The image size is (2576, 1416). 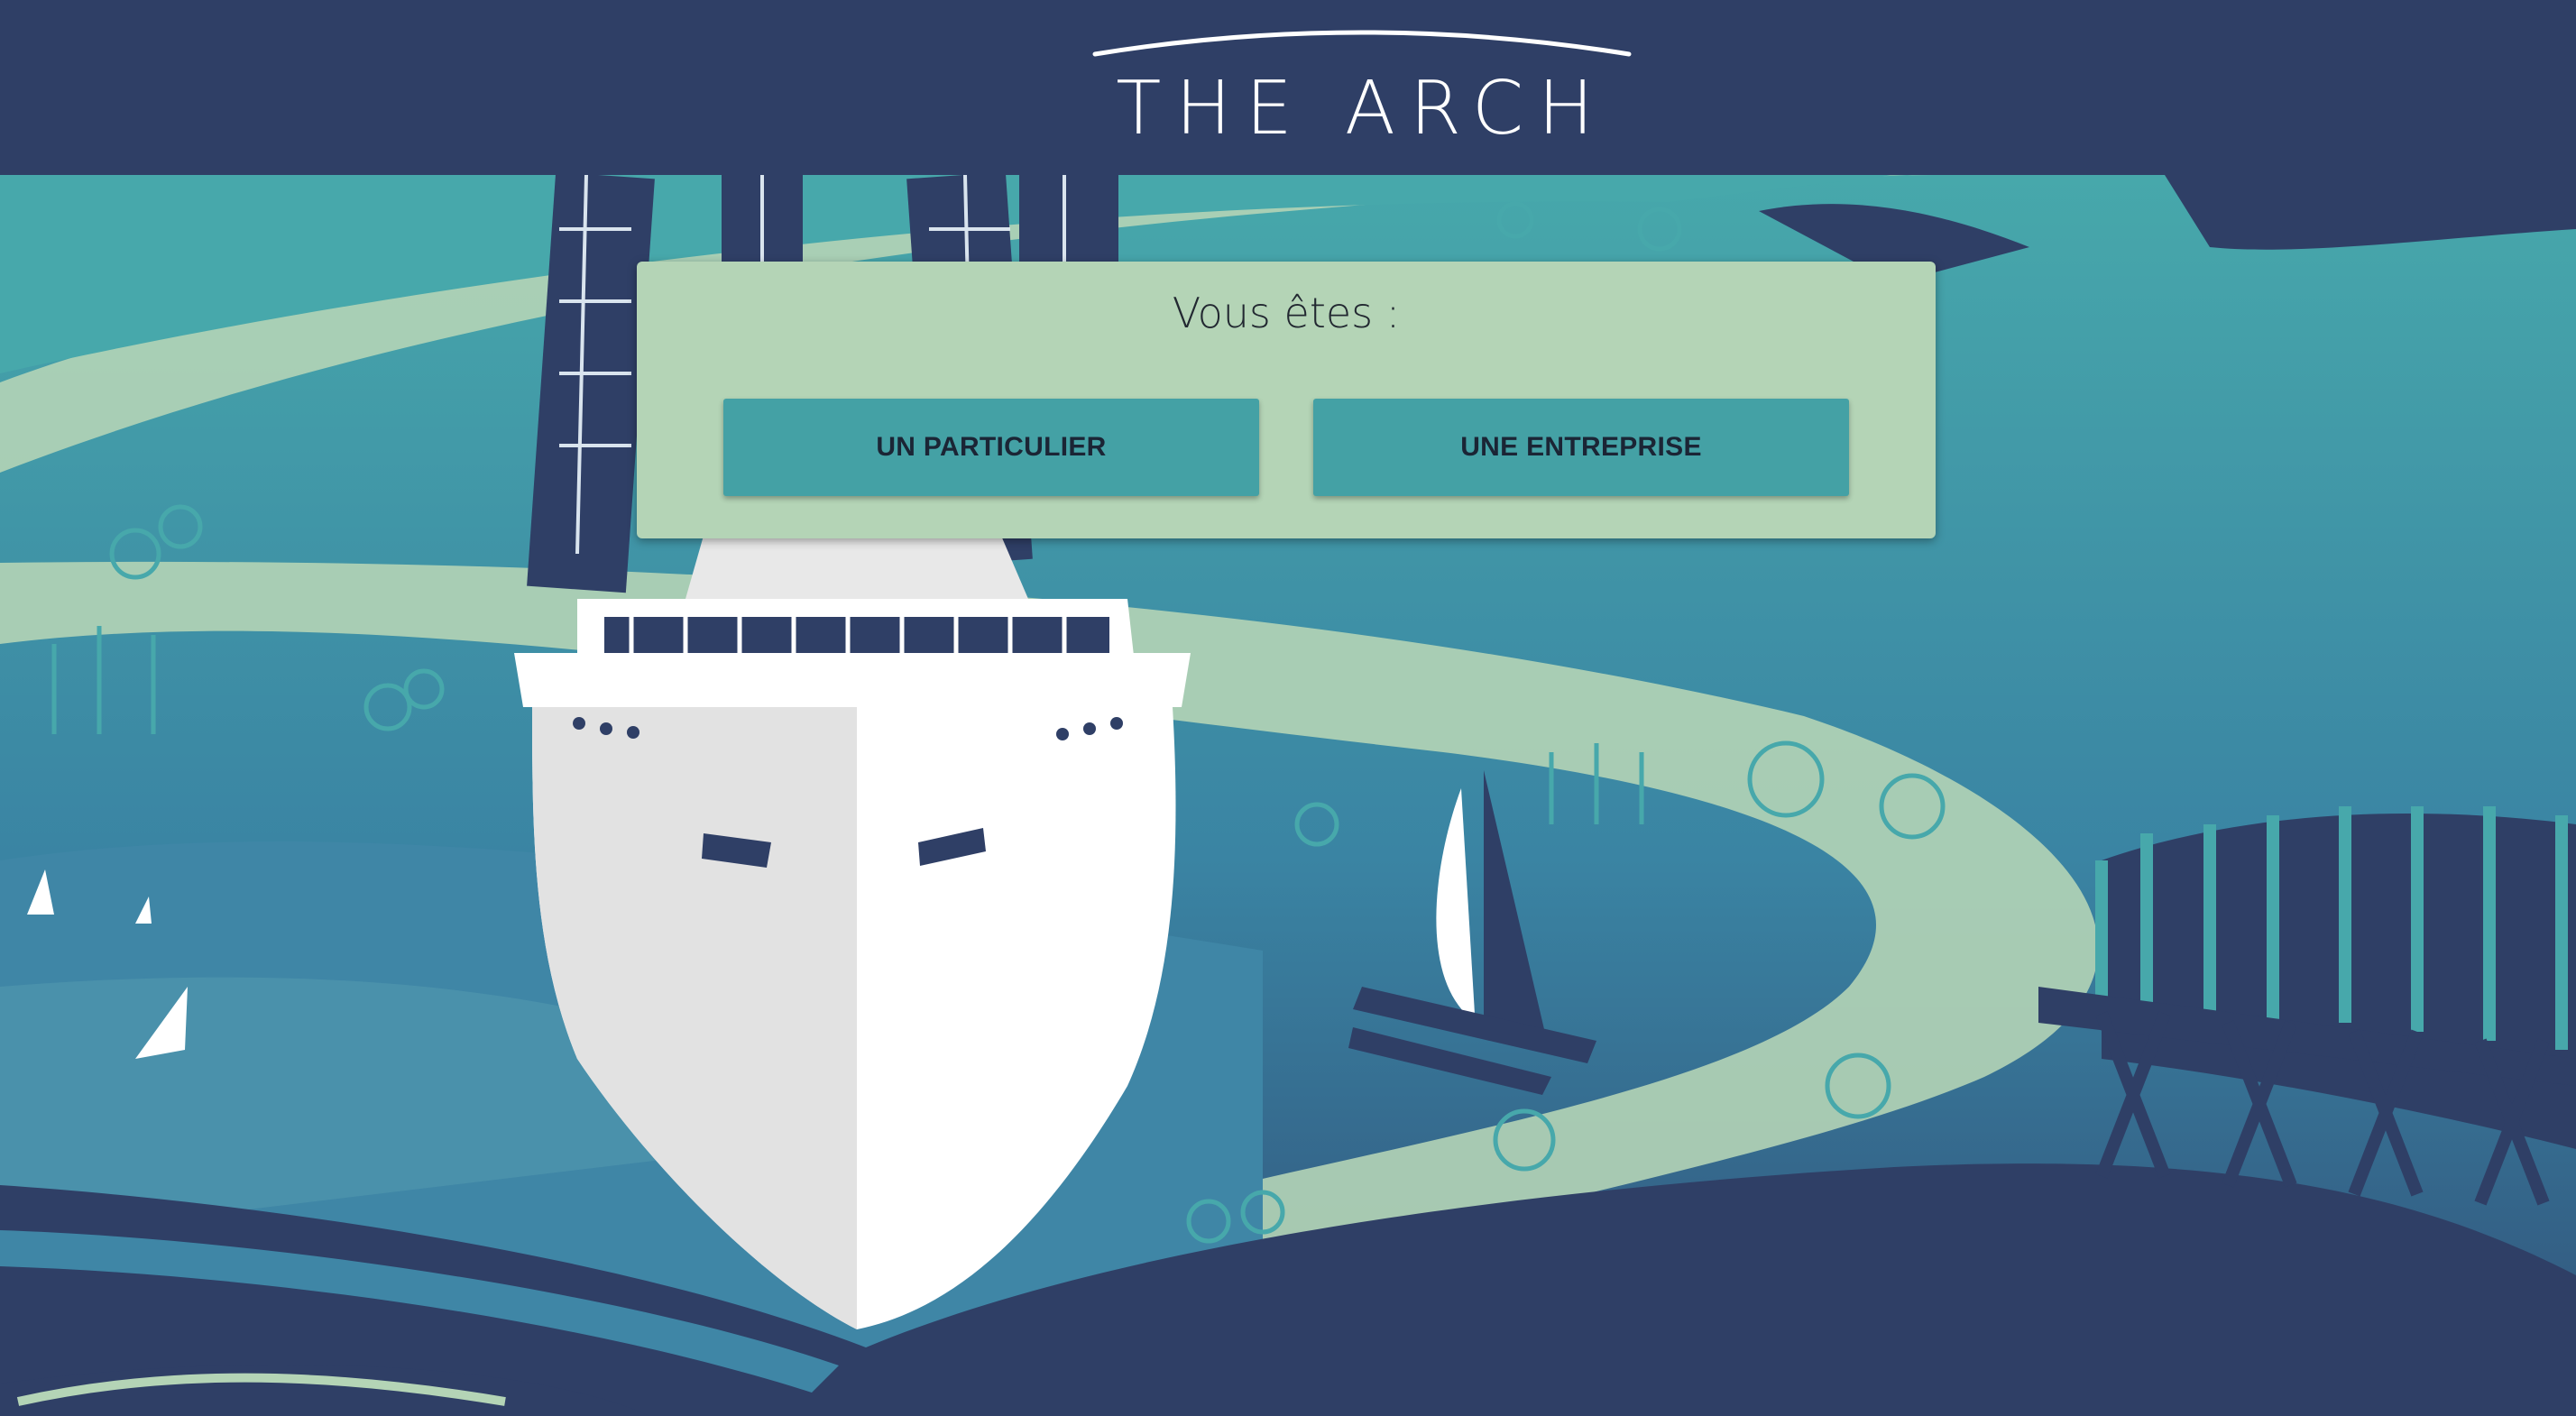 I want to click on logo-arc-icon, so click(x=1362, y=44).